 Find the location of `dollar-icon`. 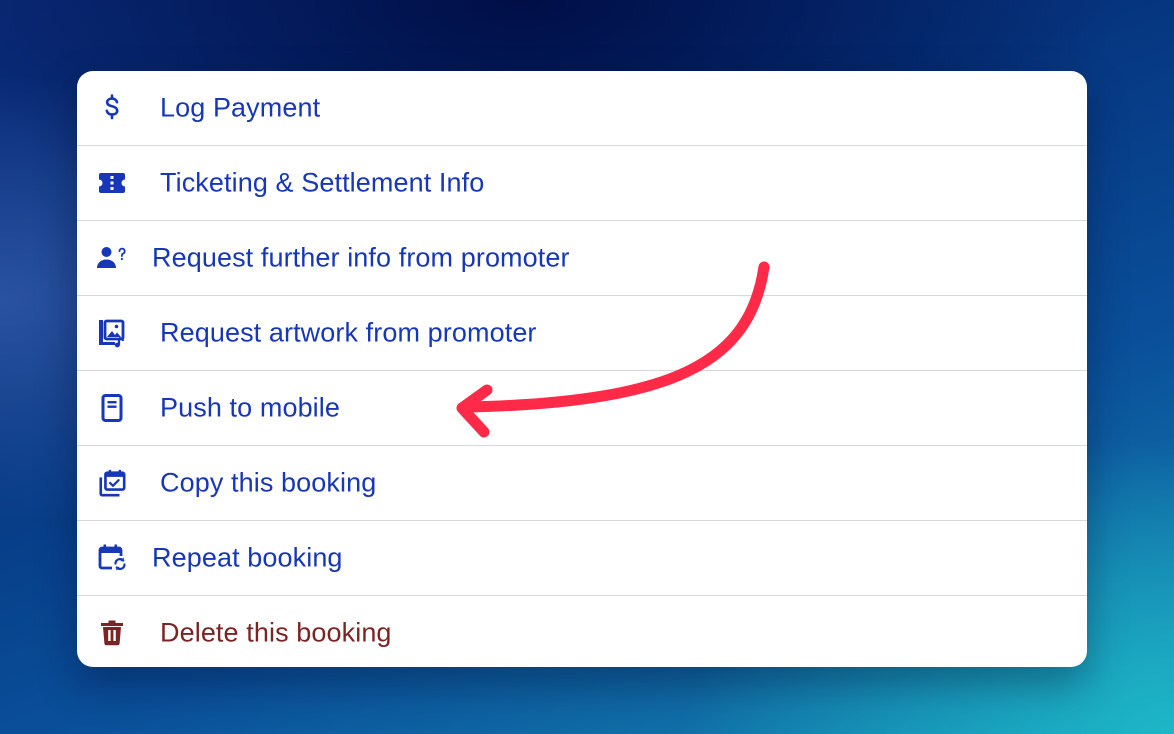

dollar-icon is located at coordinates (112, 108).